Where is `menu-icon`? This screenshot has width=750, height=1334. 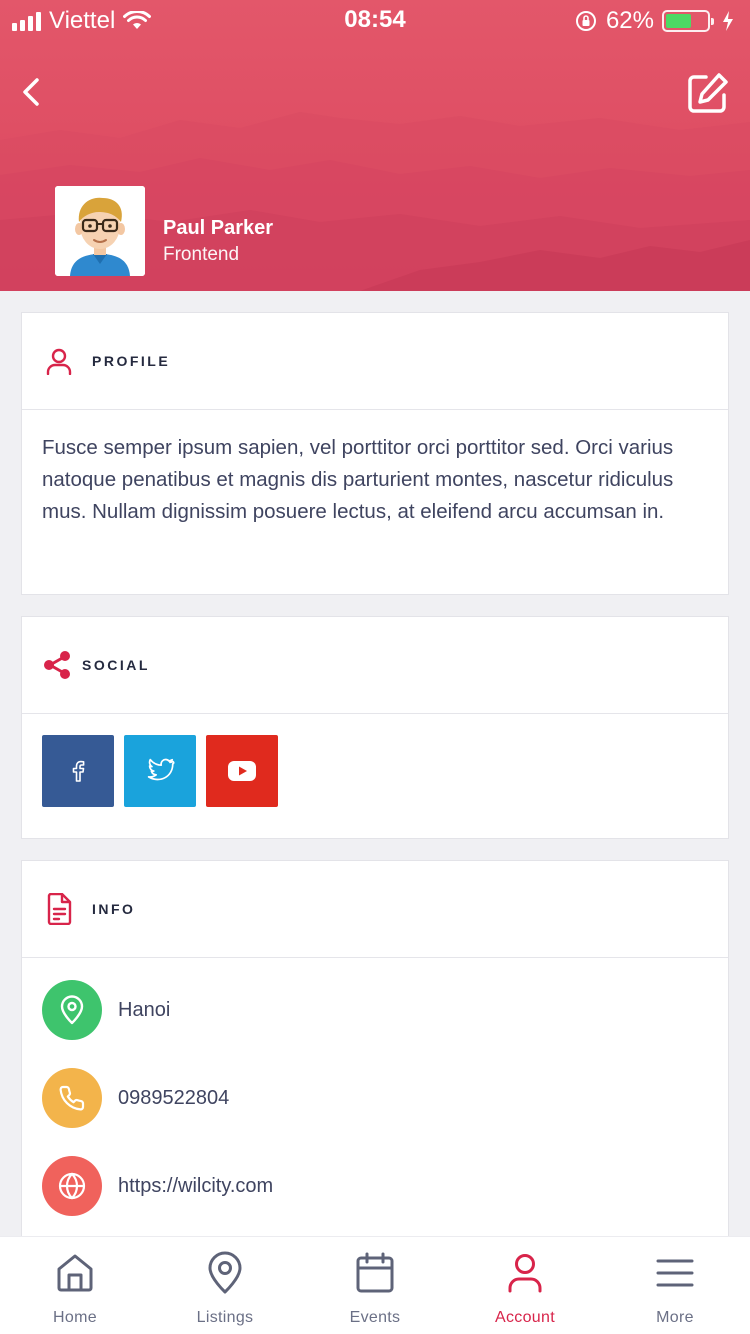 menu-icon is located at coordinates (675, 1273).